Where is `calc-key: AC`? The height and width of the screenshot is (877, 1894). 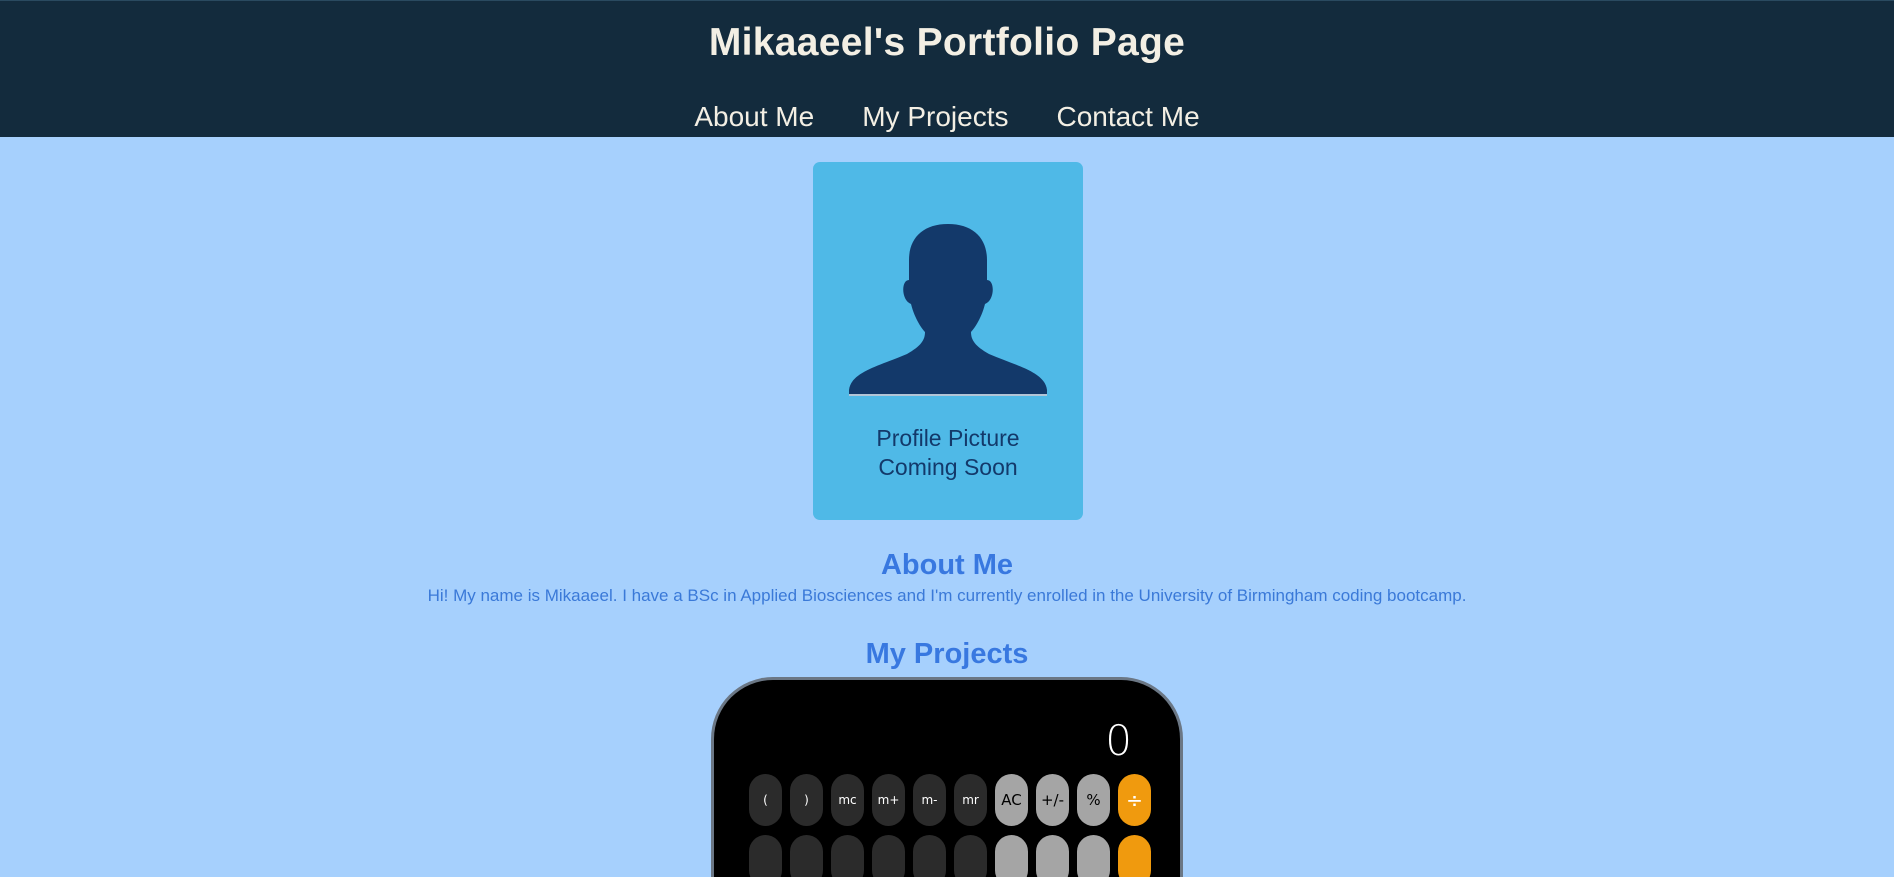
calc-key: AC is located at coordinates (1011, 800).